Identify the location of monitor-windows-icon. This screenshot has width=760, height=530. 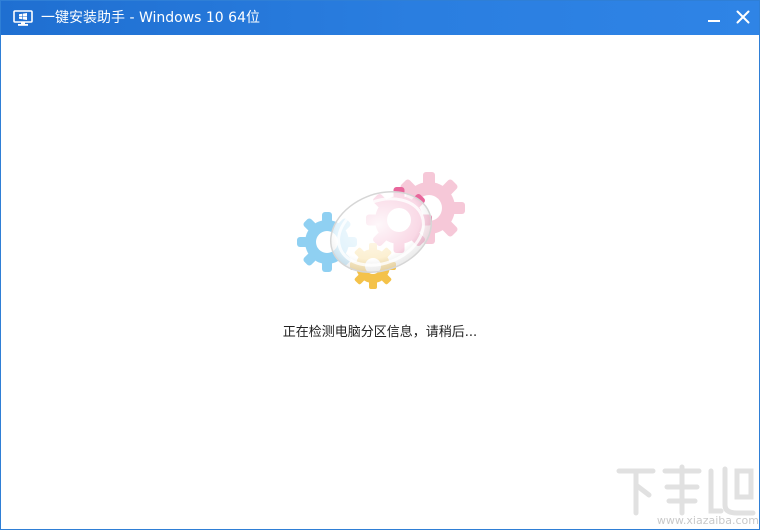
(23, 18).